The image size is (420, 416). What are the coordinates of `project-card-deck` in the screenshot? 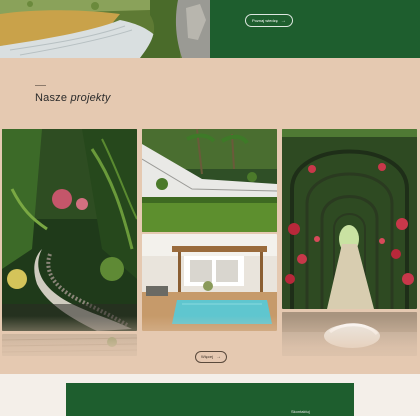 It's located at (69, 345).